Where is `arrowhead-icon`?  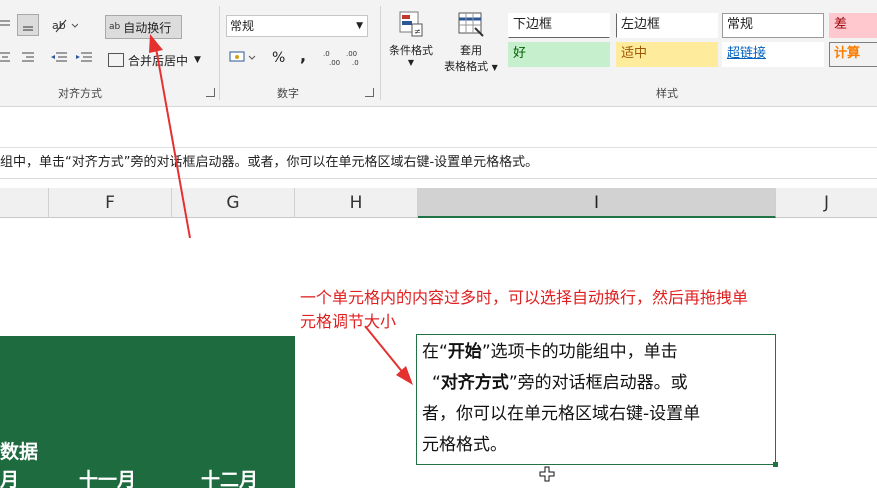
arrowhead-icon is located at coordinates (156, 43).